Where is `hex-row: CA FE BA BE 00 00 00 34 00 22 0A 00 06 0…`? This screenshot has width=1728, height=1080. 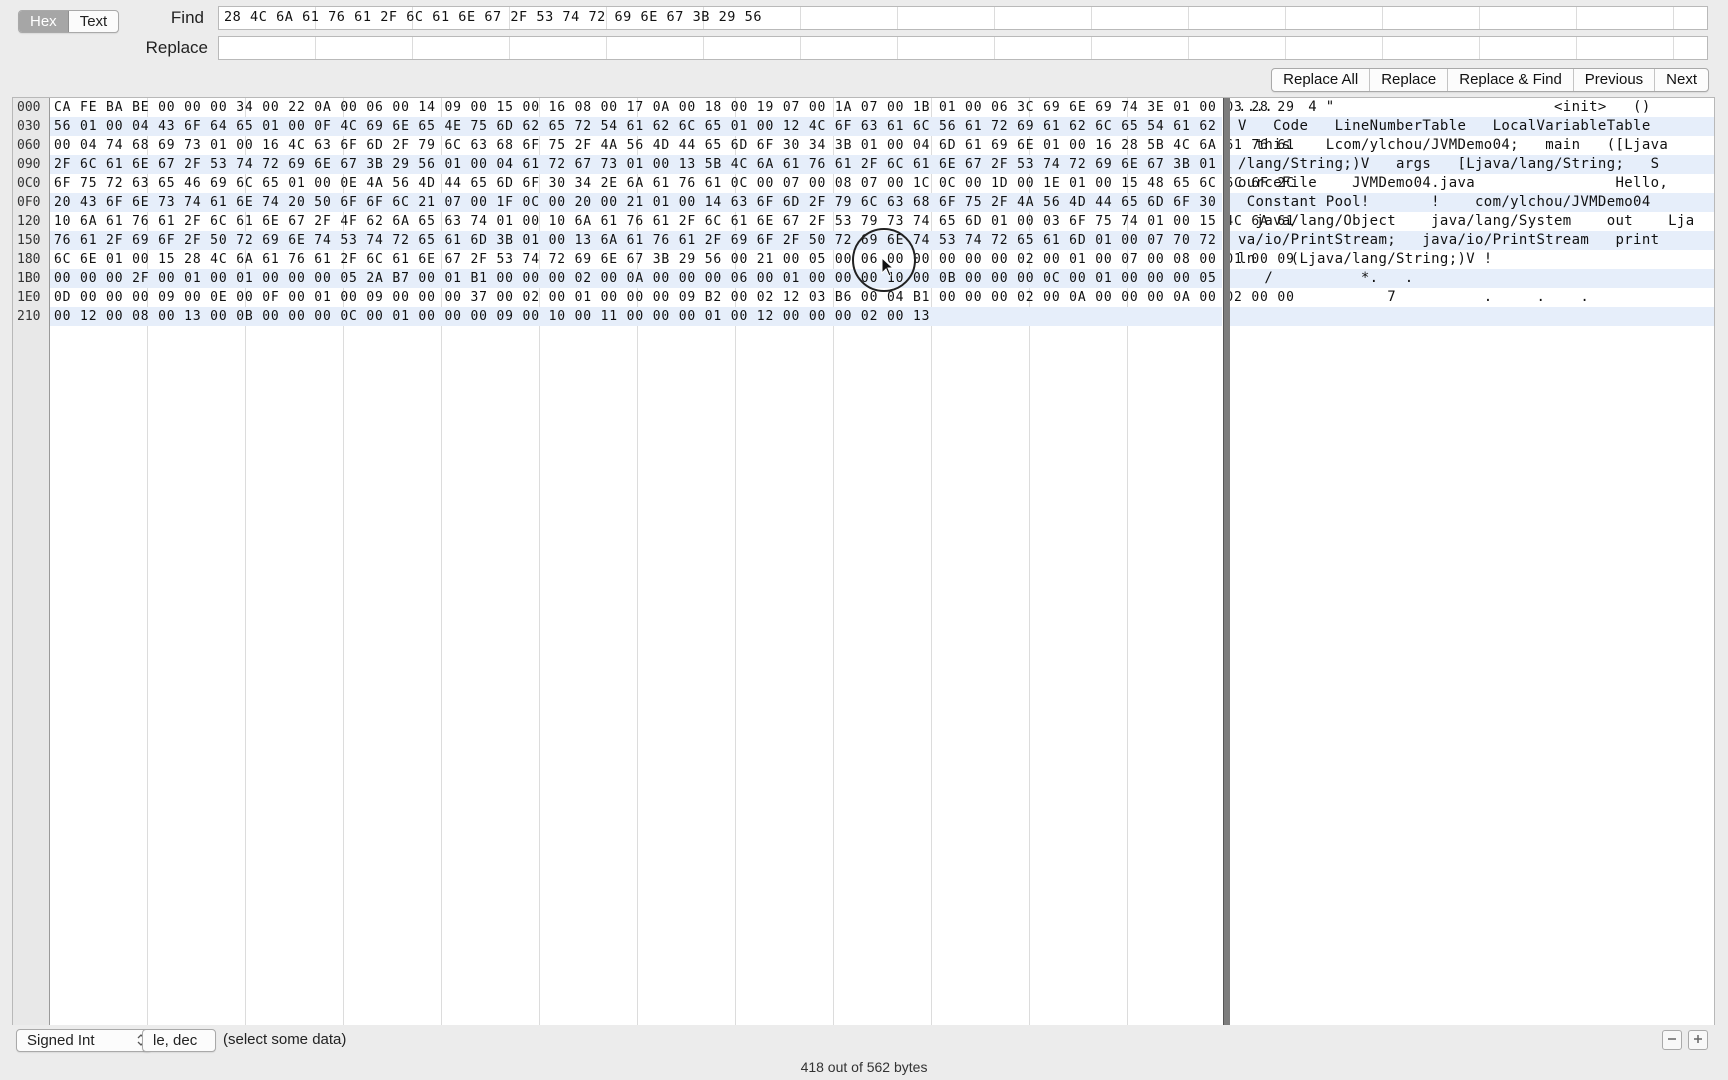
hex-row: CA FE BA BE 00 00 00 34 00 22 0A 00 06 0… is located at coordinates (672, 107).